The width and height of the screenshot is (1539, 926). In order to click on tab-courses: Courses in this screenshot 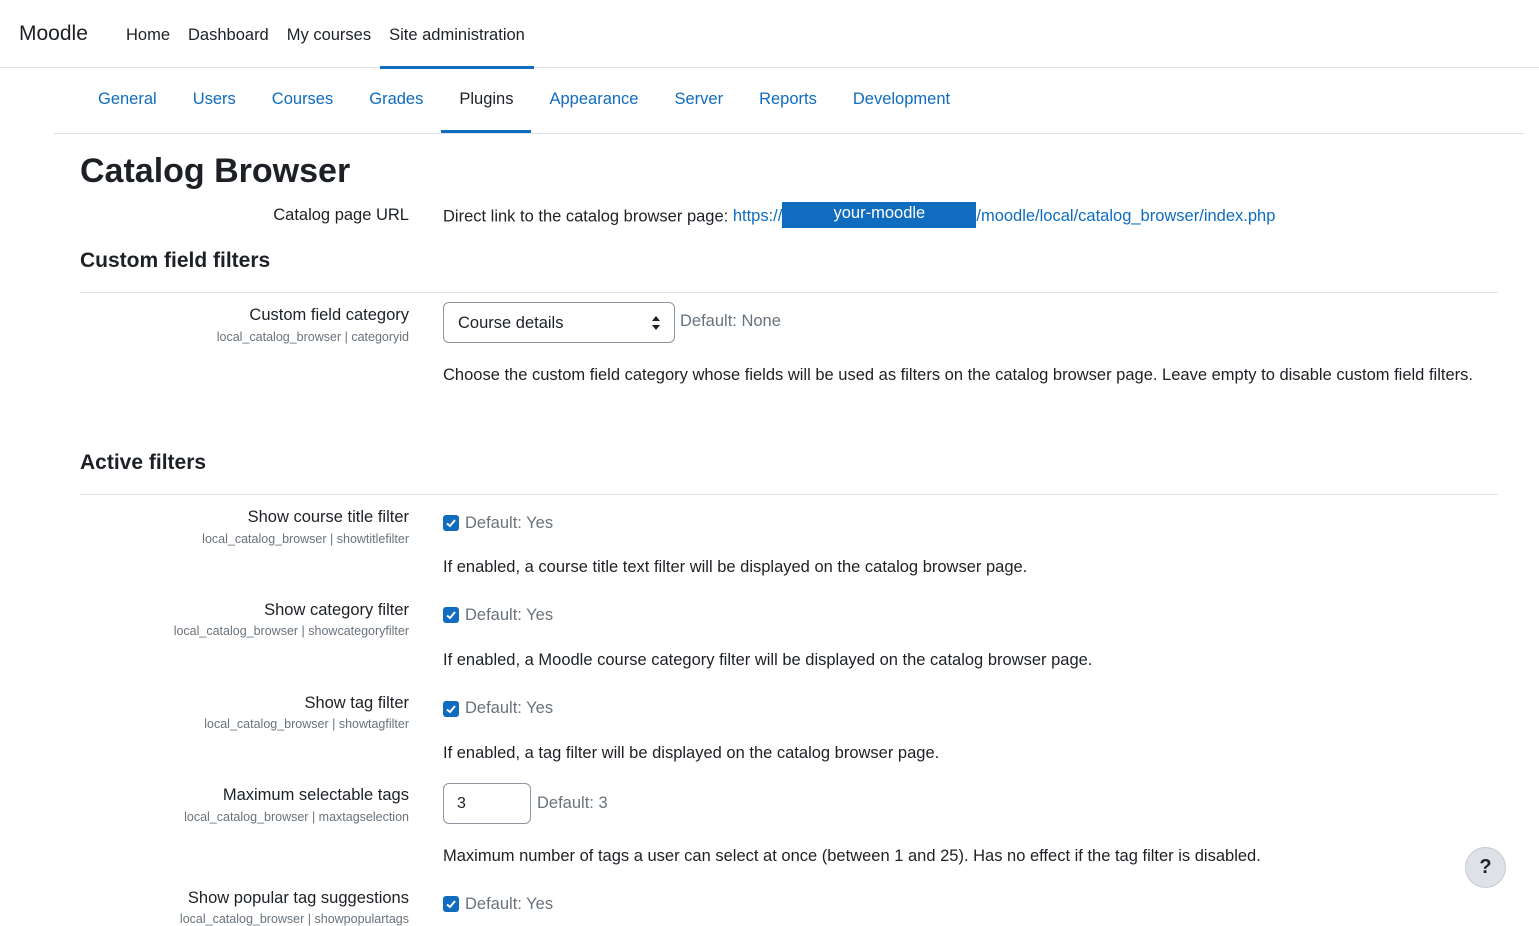, I will do `click(302, 101)`.